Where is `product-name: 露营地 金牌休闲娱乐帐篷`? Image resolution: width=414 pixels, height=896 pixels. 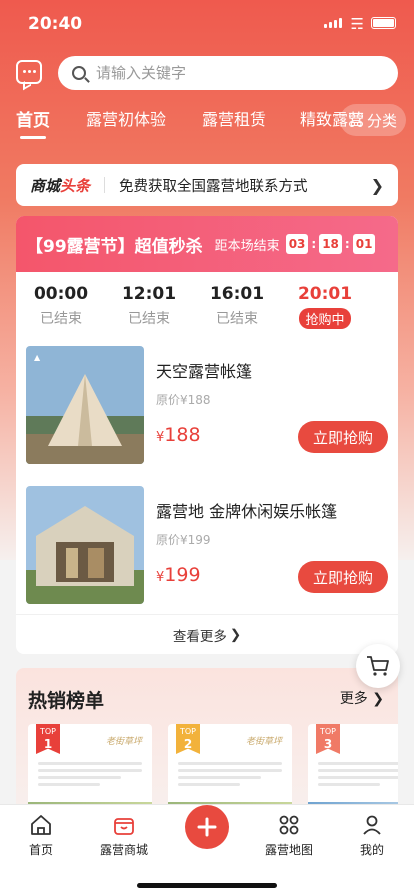 product-name: 露营地 金牌休闲娱乐帐篷 is located at coordinates (247, 511).